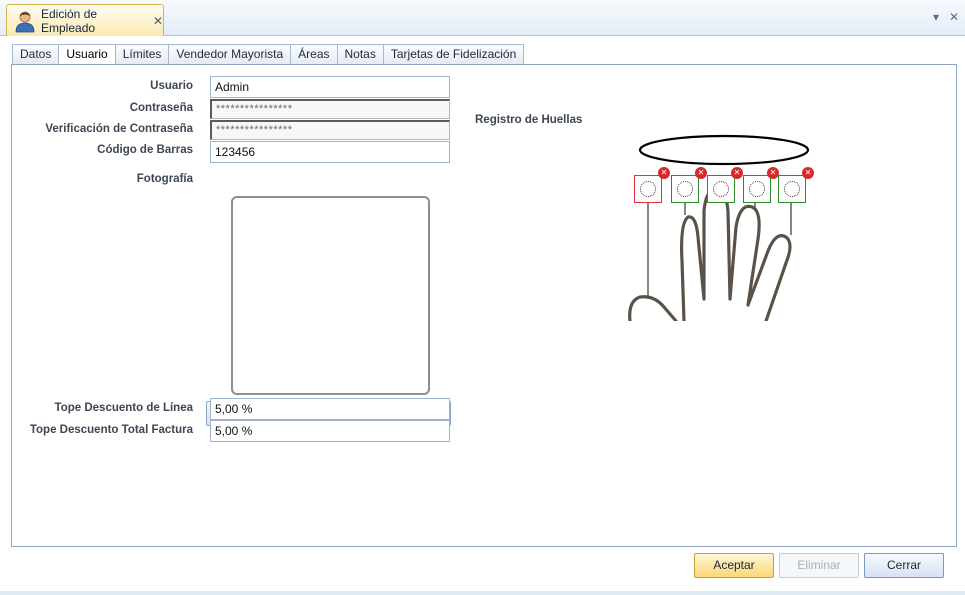 The width and height of the screenshot is (965, 595). I want to click on fingerprint-slot-3: ✕, so click(725, 185).